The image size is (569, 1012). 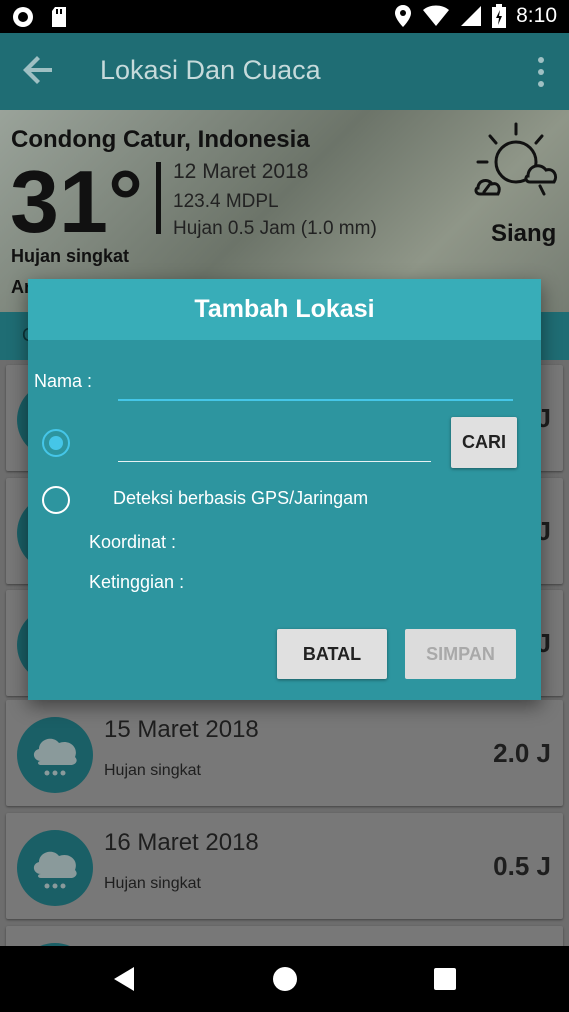 I want to click on coordinate-label: Koordinat :, so click(x=133, y=542).